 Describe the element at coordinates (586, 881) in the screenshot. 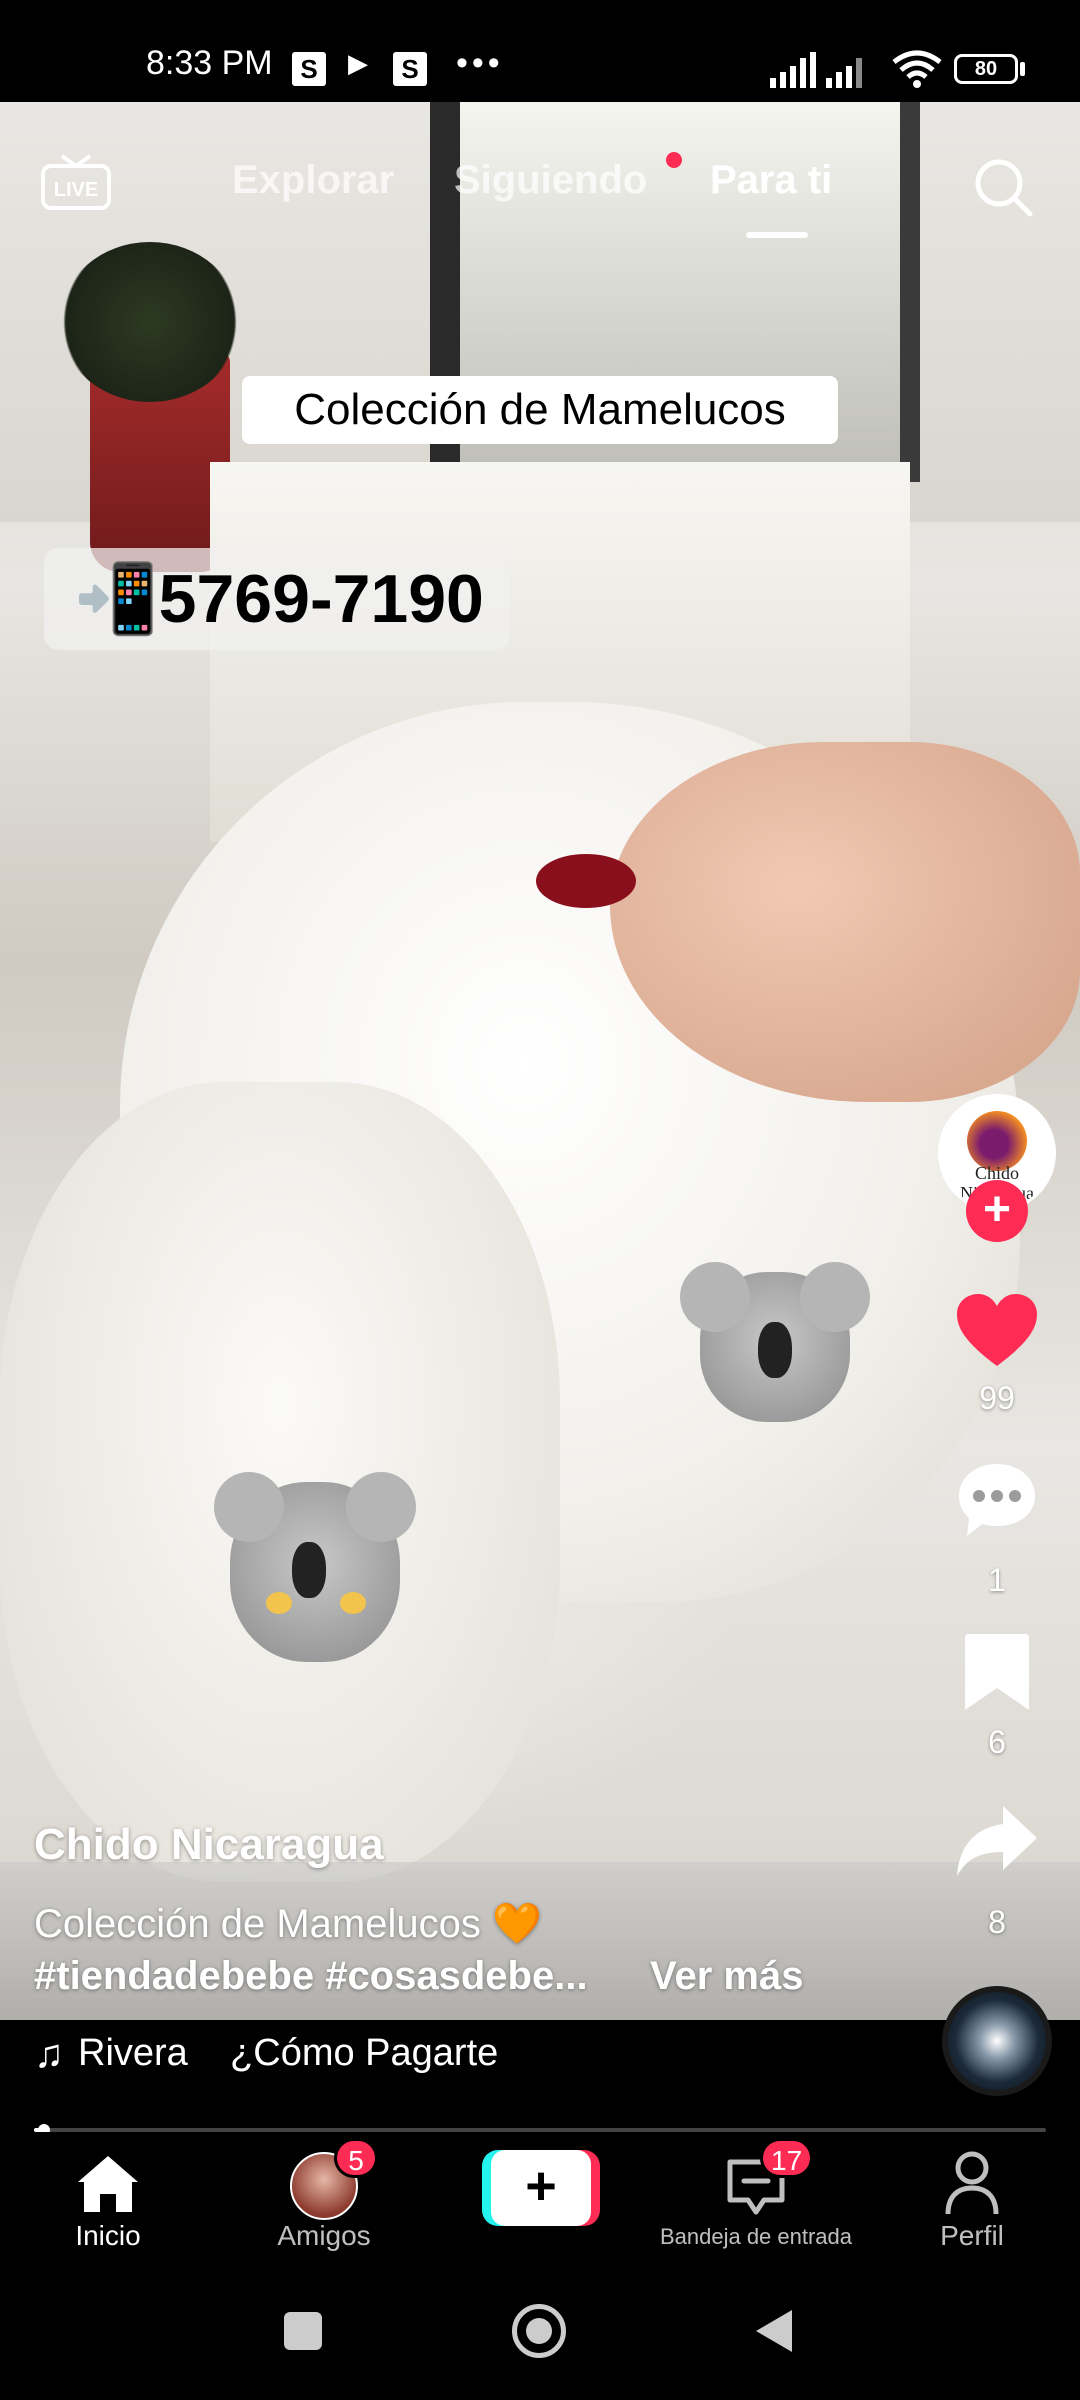

I see `nail` at that location.